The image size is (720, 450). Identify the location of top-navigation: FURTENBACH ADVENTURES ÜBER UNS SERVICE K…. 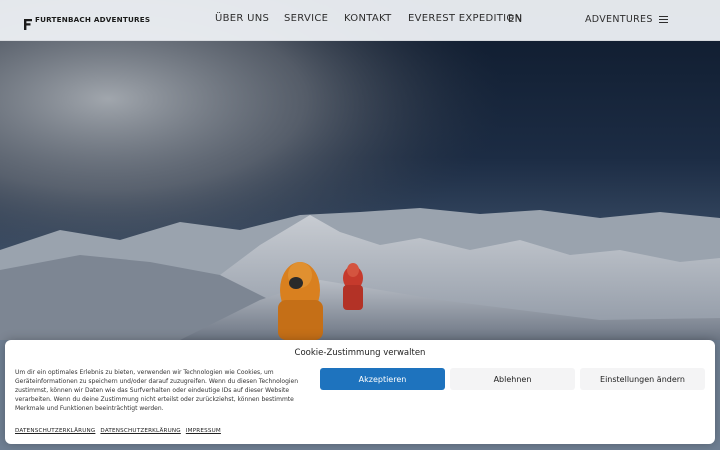
(360, 20).